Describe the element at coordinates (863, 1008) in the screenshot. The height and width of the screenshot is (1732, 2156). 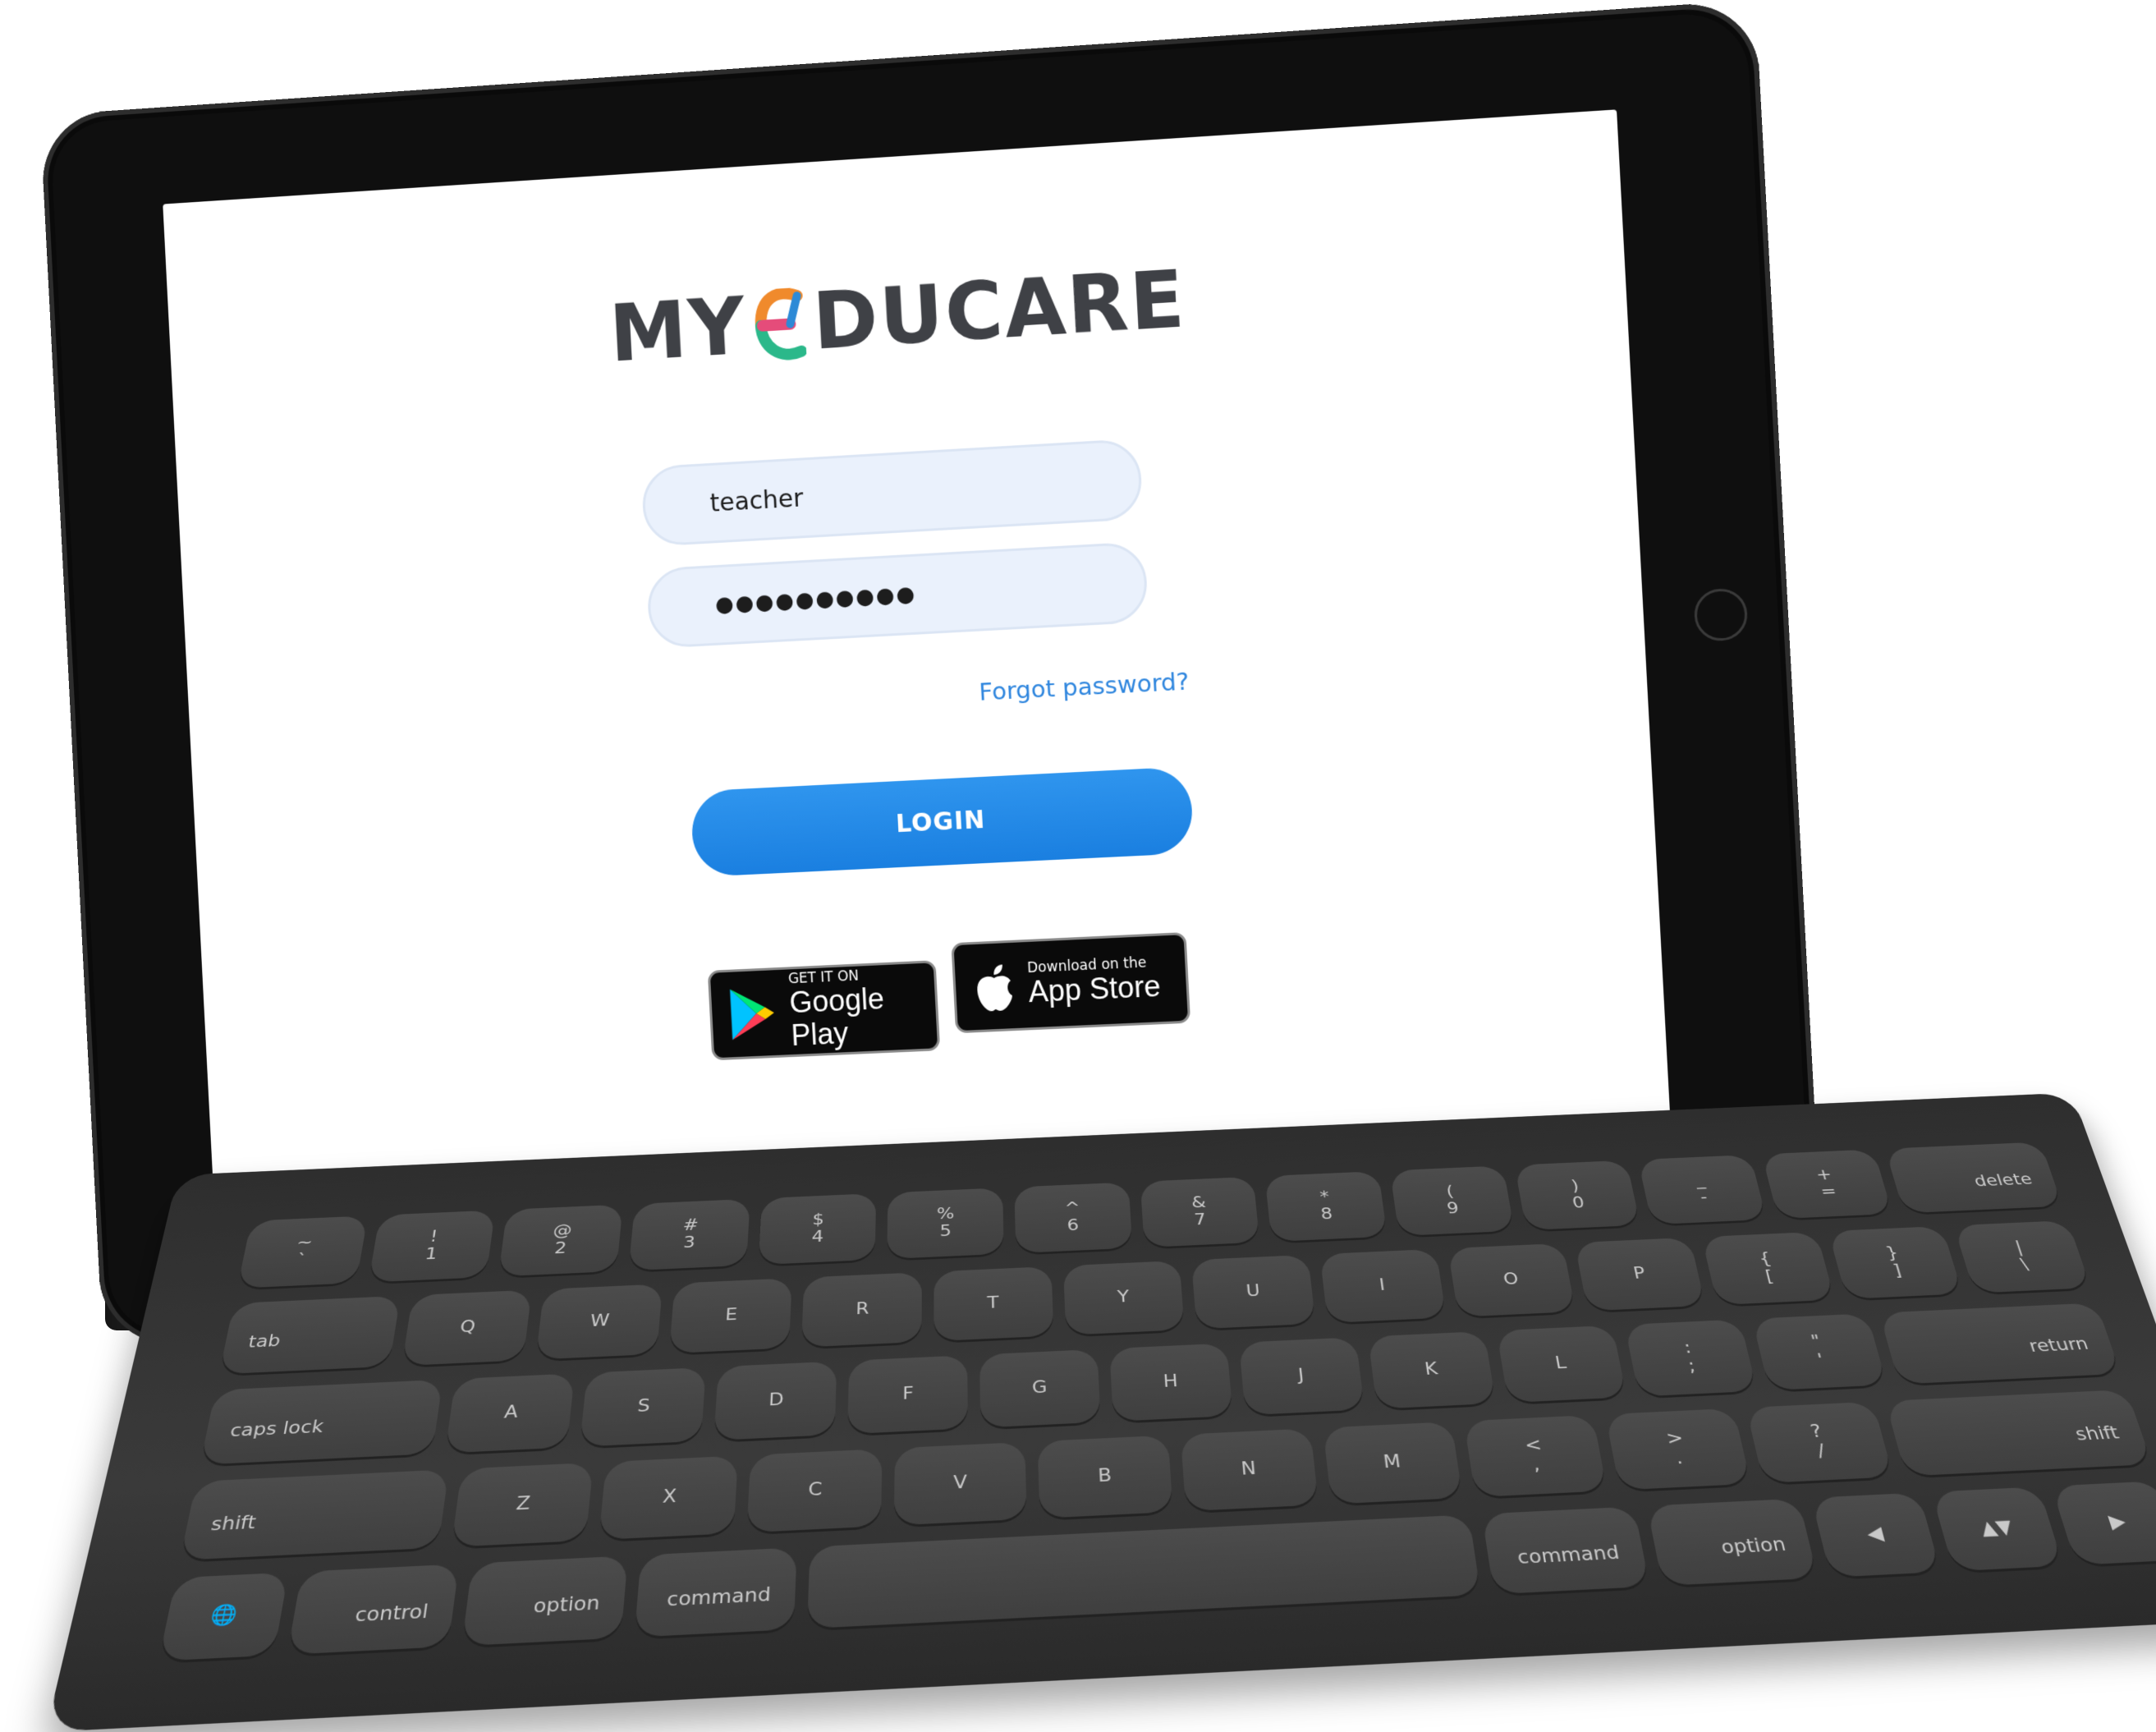
I see `google-play-text: GET IT ON Google Play` at that location.